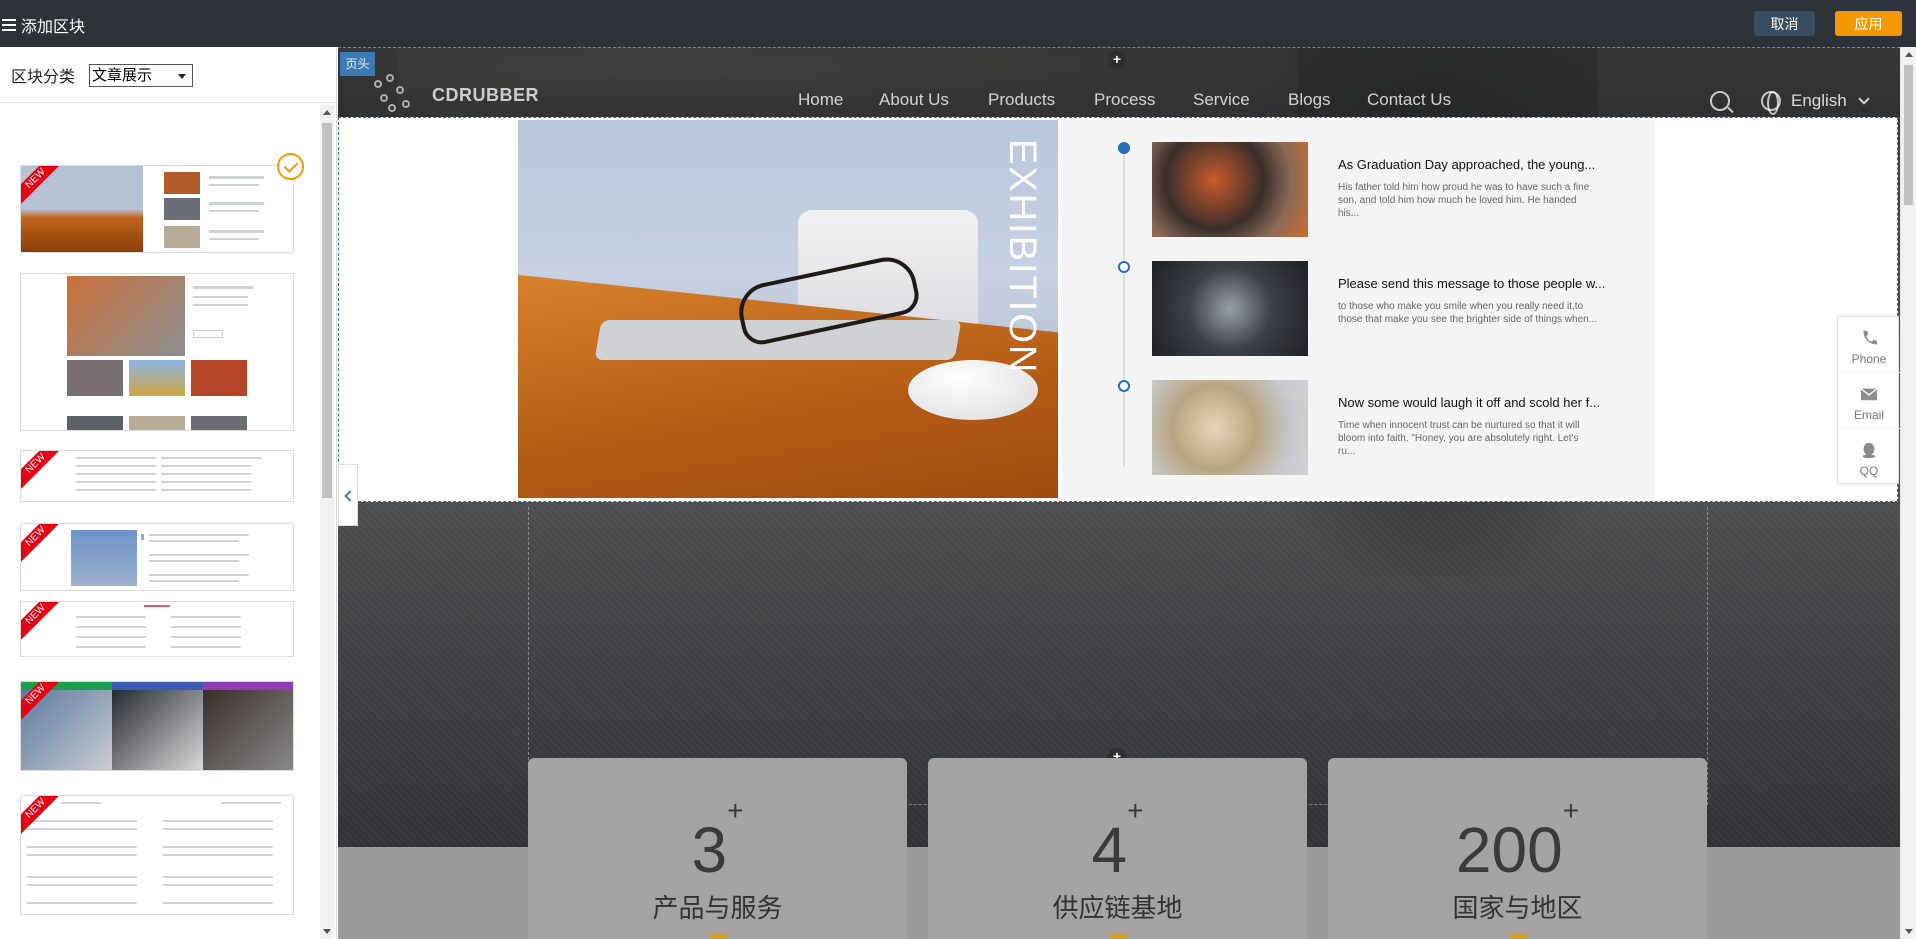  What do you see at coordinates (1720, 101) in the screenshot?
I see `search-icon` at bounding box center [1720, 101].